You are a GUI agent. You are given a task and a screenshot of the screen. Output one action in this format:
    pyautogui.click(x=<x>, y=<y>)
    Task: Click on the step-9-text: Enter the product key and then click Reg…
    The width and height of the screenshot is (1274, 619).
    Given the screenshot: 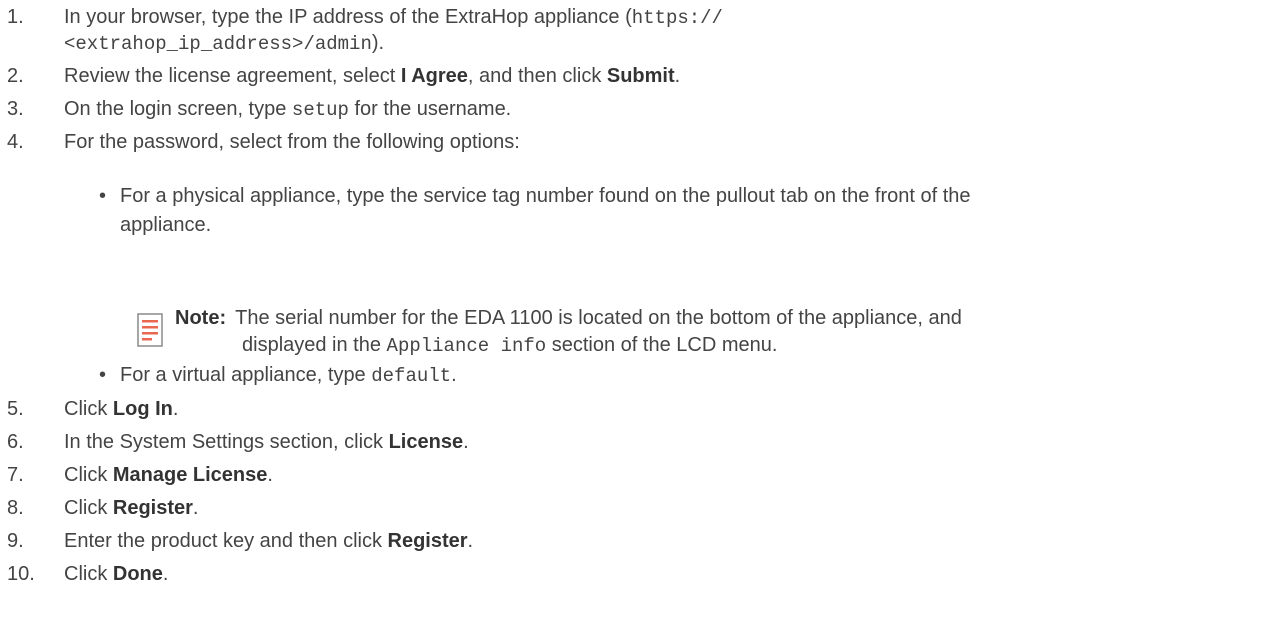 What is the action you would take?
    pyautogui.click(x=269, y=541)
    